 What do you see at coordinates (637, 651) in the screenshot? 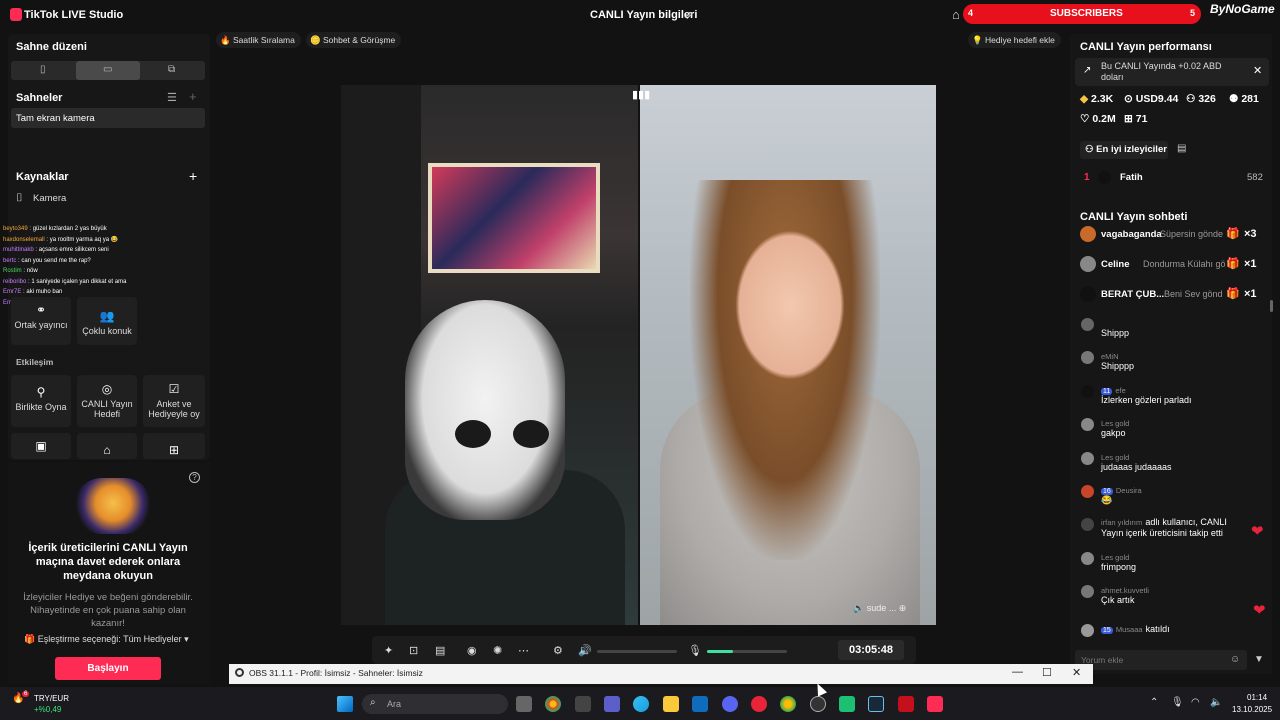
I see `volume-slider` at bounding box center [637, 651].